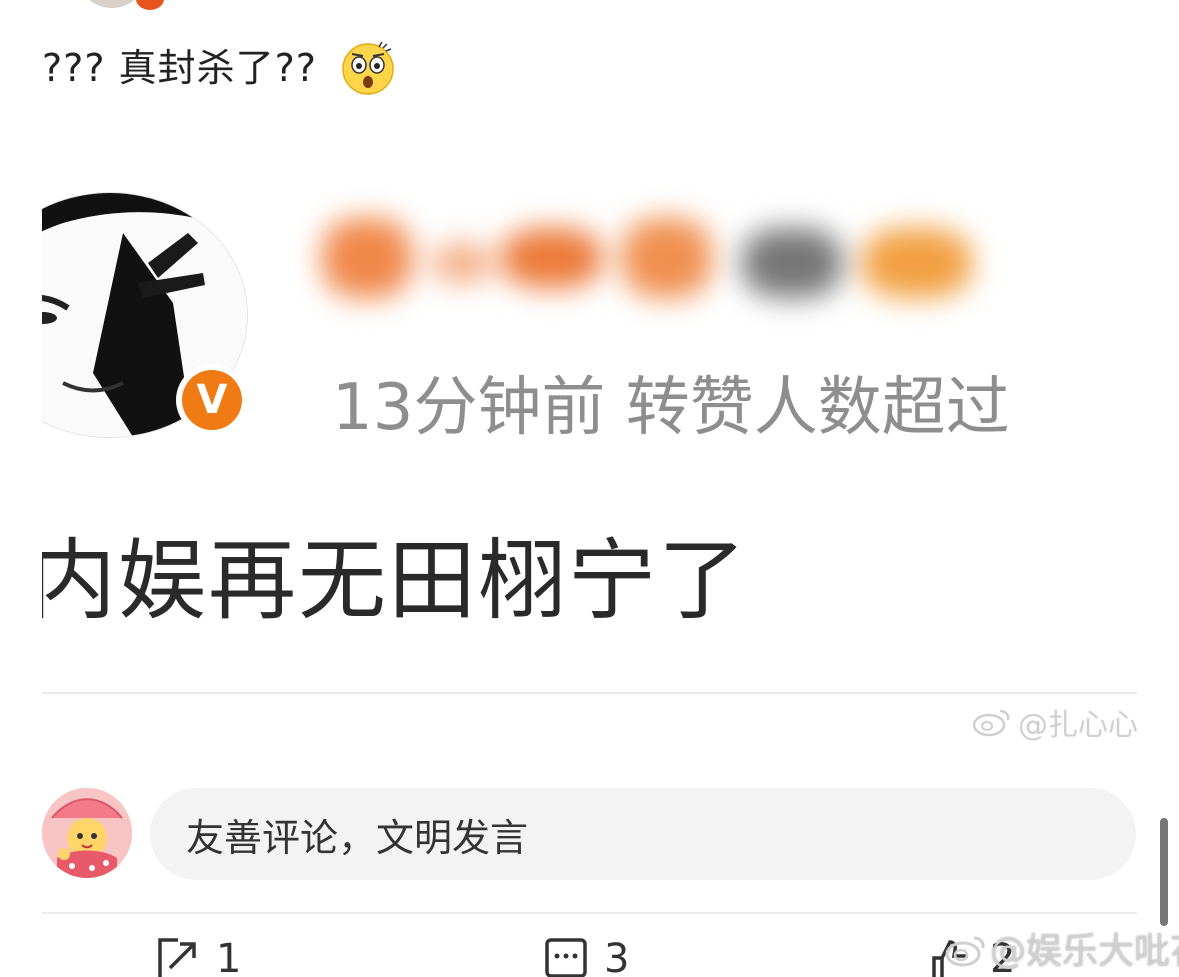 The height and width of the screenshot is (977, 1179). Describe the element at coordinates (87, 833) in the screenshot. I see `current-user-avatar` at that location.